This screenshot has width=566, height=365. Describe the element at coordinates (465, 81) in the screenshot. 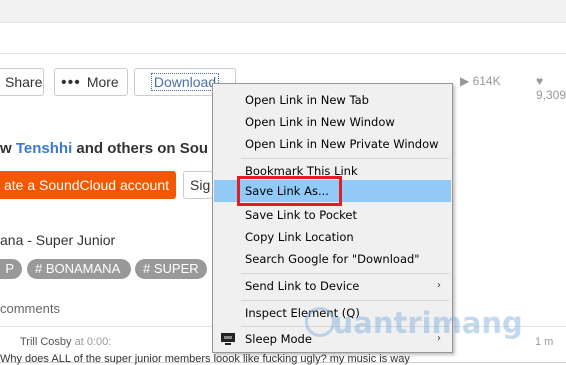

I see `play-icon: ▶` at that location.